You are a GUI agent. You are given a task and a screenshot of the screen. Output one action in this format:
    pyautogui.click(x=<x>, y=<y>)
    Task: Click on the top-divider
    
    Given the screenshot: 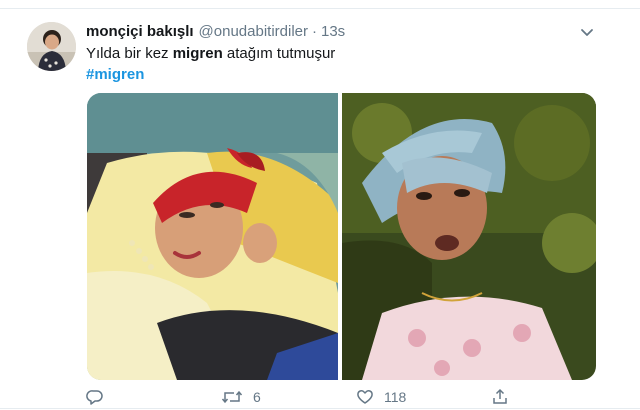 What is the action you would take?
    pyautogui.click(x=320, y=8)
    